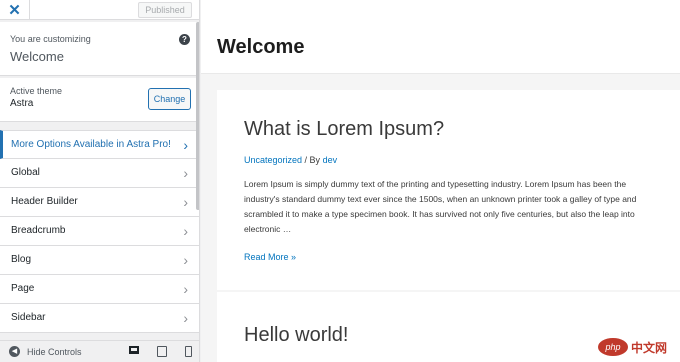 This screenshot has height=362, width=680. I want to click on menu-item-label: Page, so click(23, 288).